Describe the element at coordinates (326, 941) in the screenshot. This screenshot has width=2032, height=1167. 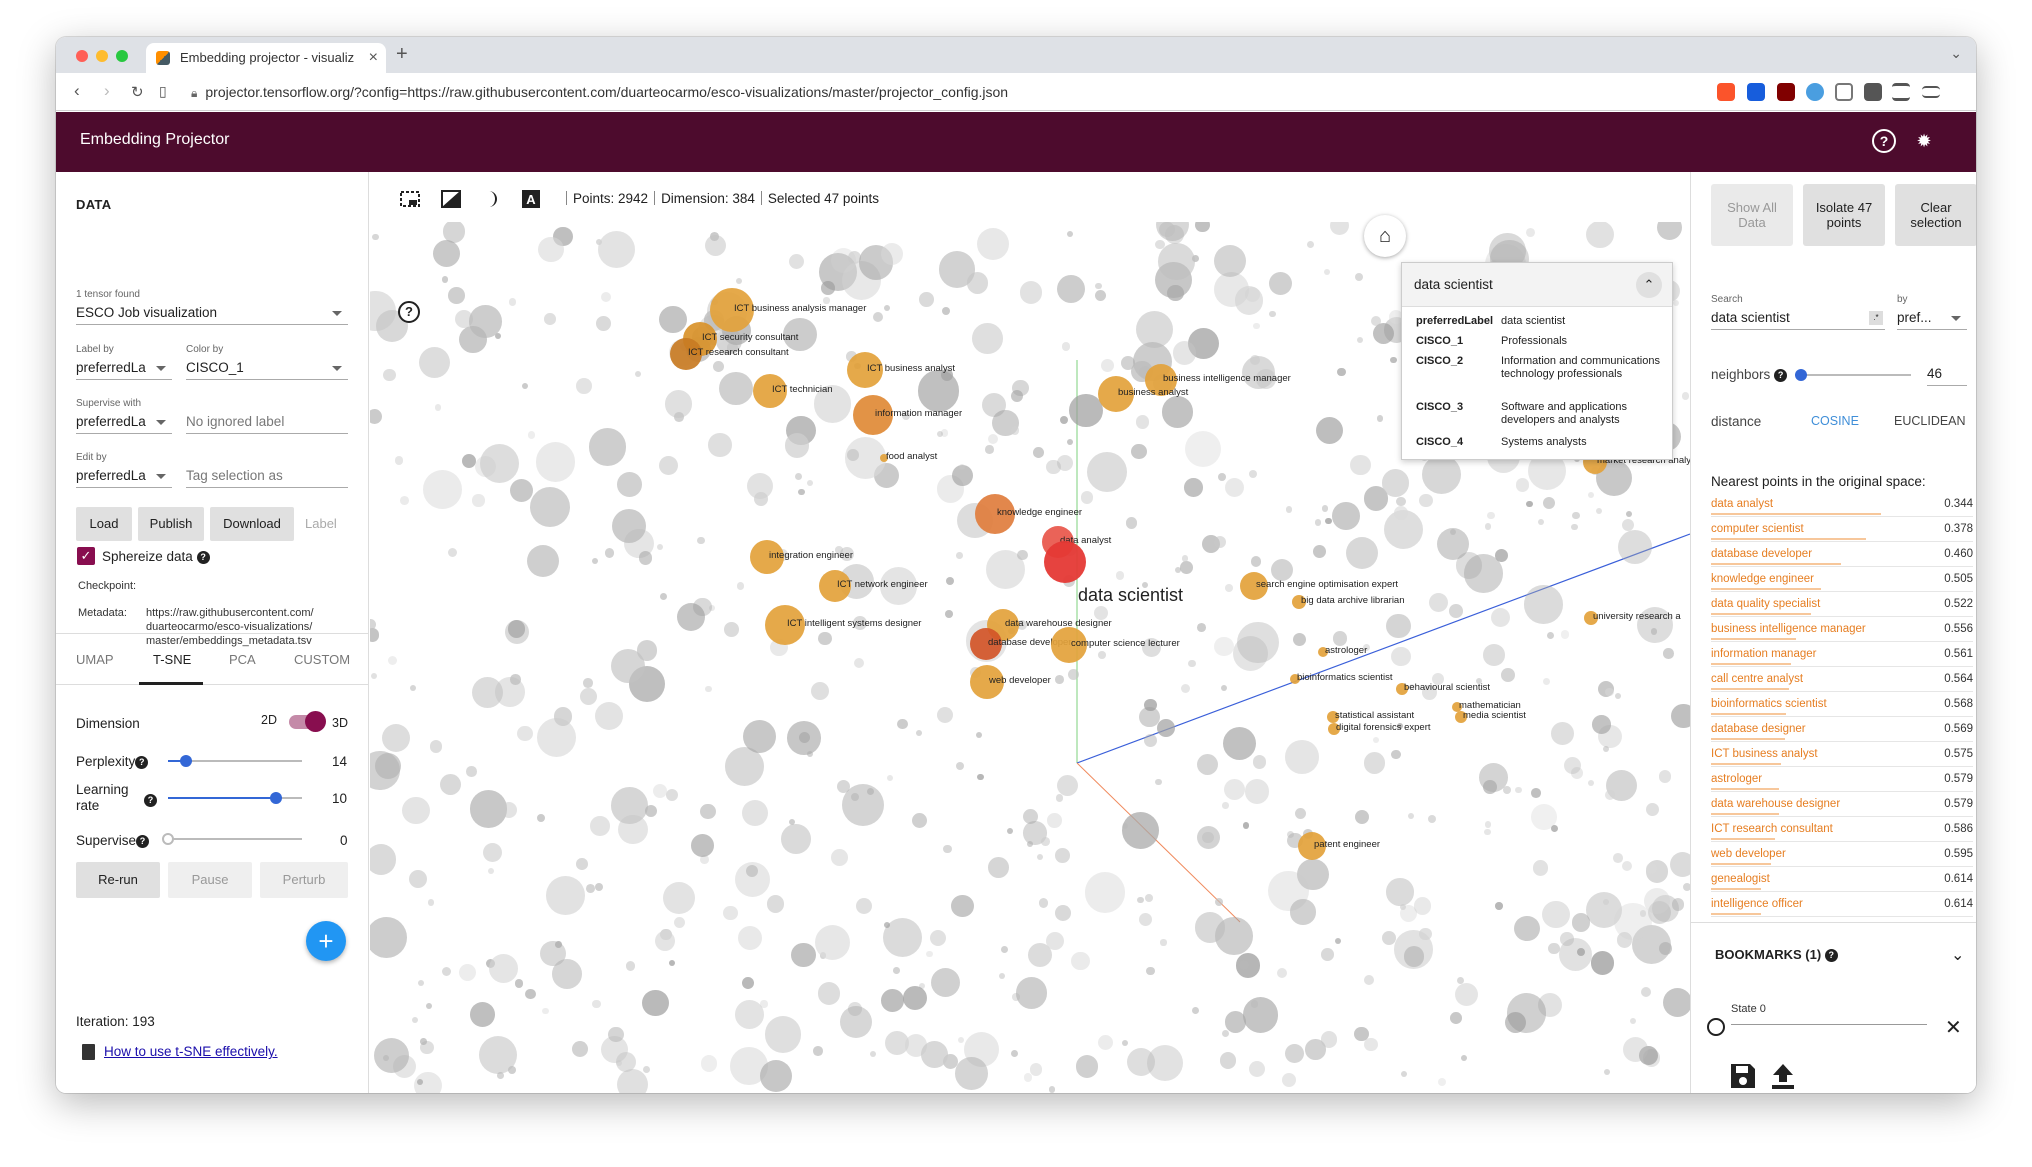
I see `add-bookmark-button: +` at that location.